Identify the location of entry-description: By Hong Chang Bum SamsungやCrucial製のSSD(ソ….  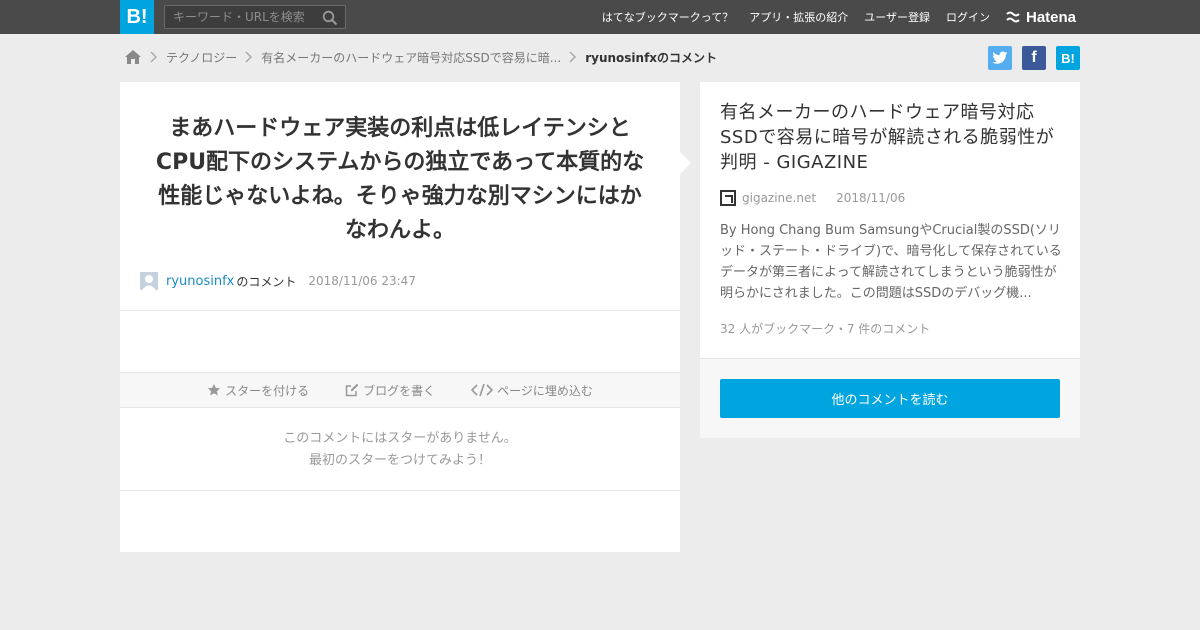
(891, 262).